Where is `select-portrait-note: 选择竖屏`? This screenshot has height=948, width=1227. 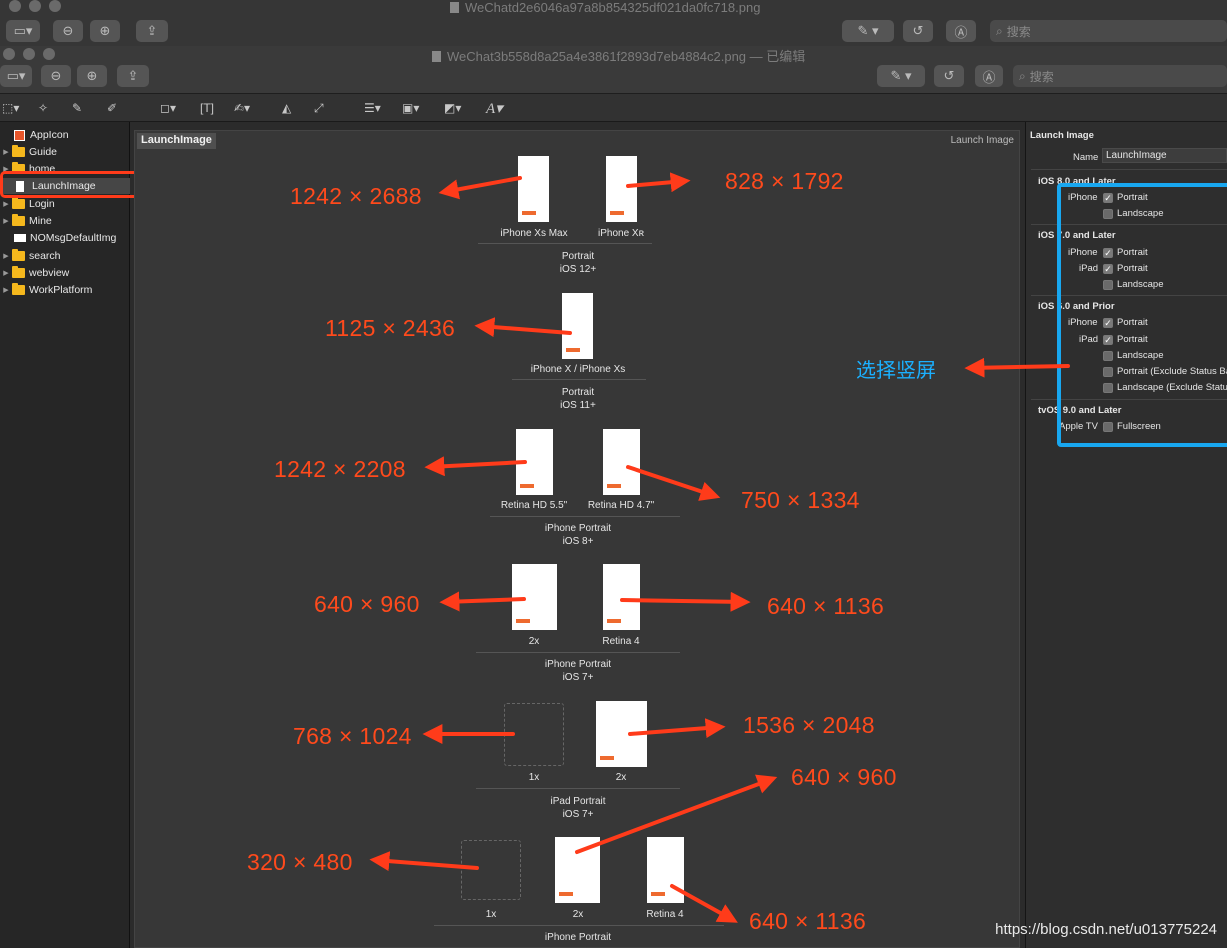 select-portrait-note: 选择竖屏 is located at coordinates (896, 371).